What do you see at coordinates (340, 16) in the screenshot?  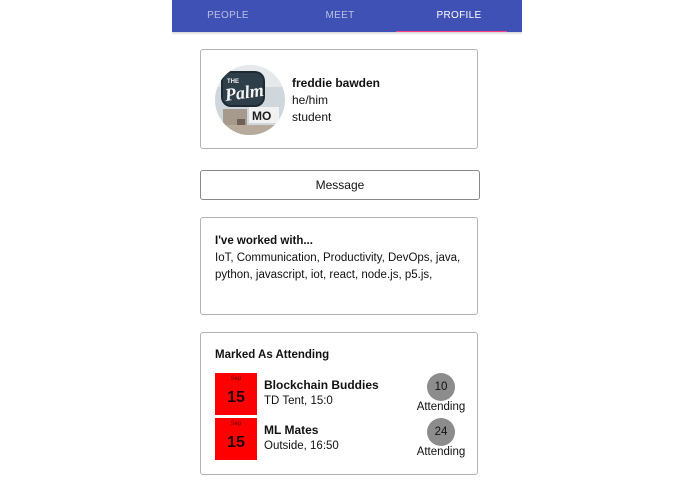 I see `tab-meet: MEET` at bounding box center [340, 16].